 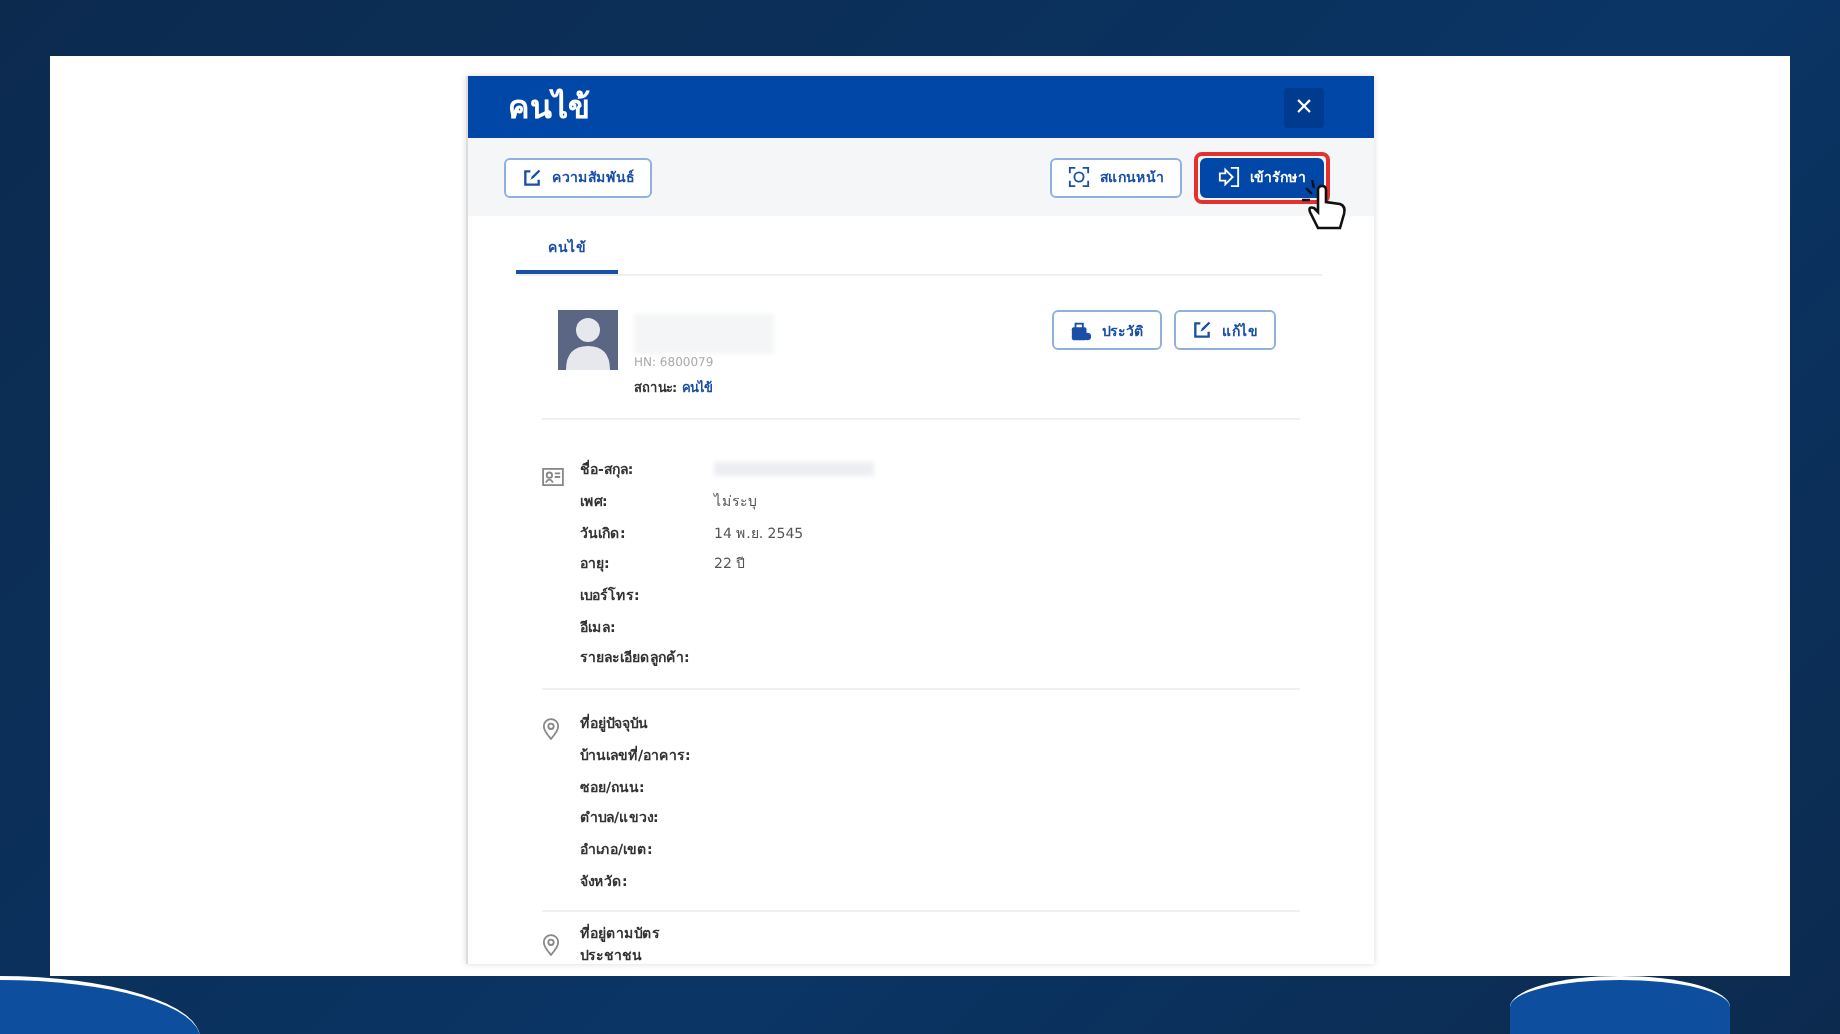 I want to click on dialog-title: คนไข้, so click(x=549, y=108).